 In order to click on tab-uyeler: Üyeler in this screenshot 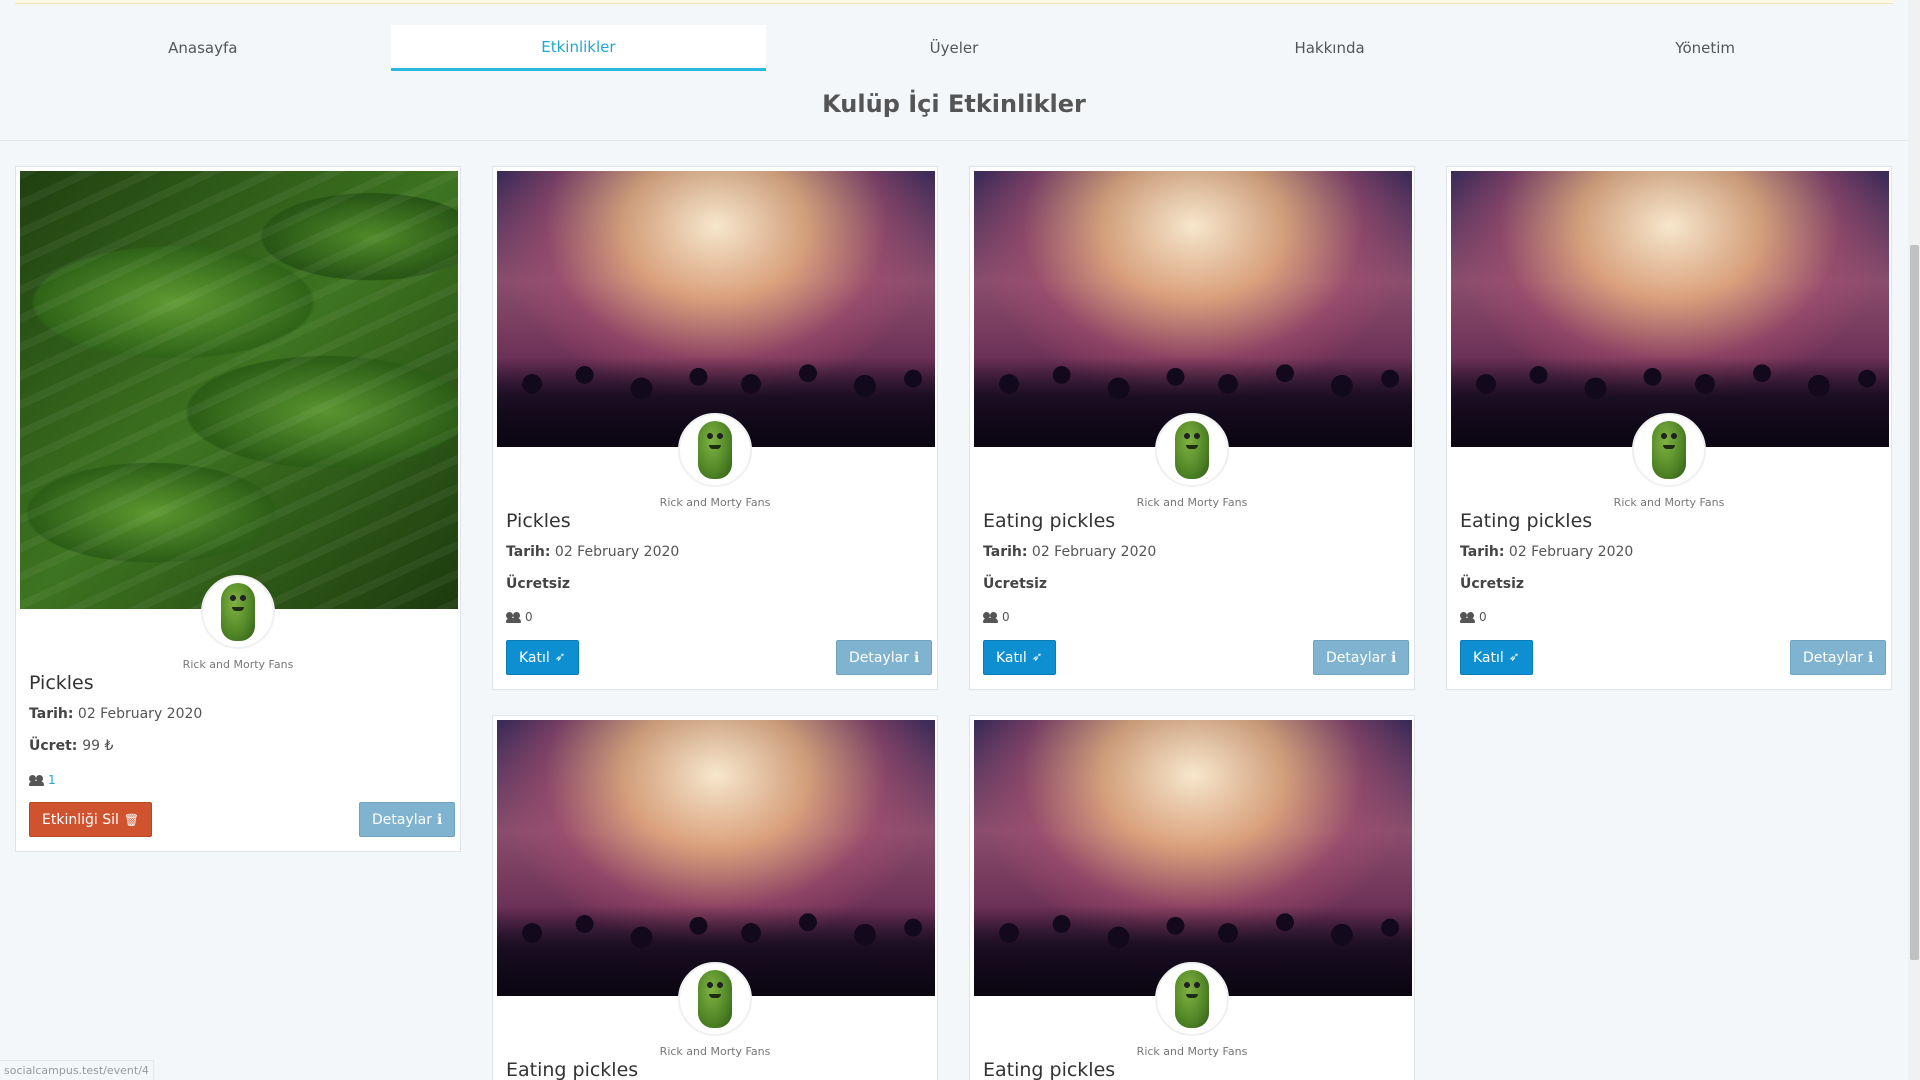, I will do `click(954, 48)`.